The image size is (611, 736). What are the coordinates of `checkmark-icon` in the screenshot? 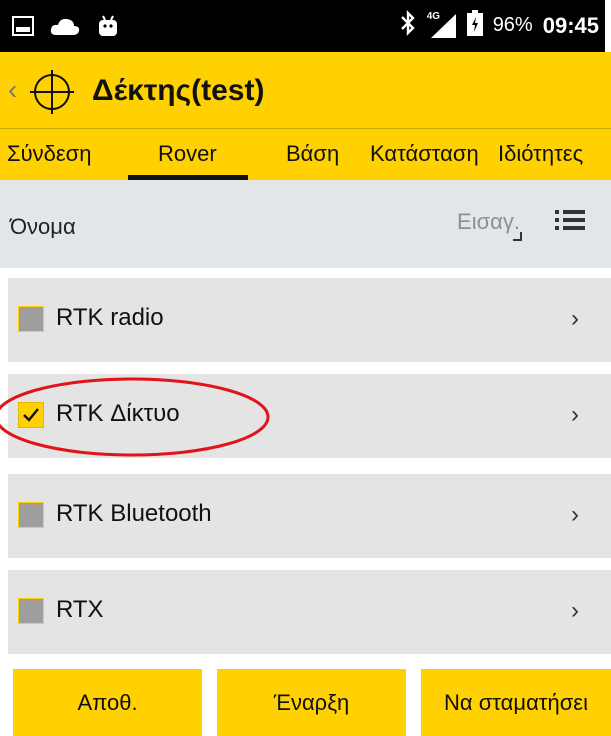 It's located at (31, 415).